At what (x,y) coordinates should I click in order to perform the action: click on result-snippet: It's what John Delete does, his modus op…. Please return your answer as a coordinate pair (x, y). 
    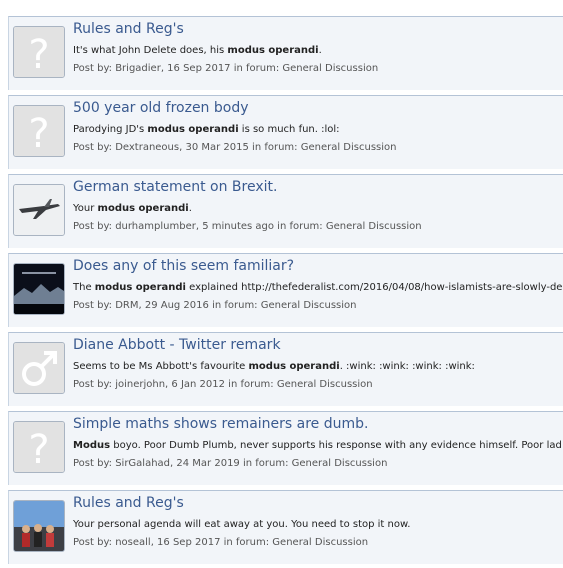
    Looking at the image, I should click on (197, 50).